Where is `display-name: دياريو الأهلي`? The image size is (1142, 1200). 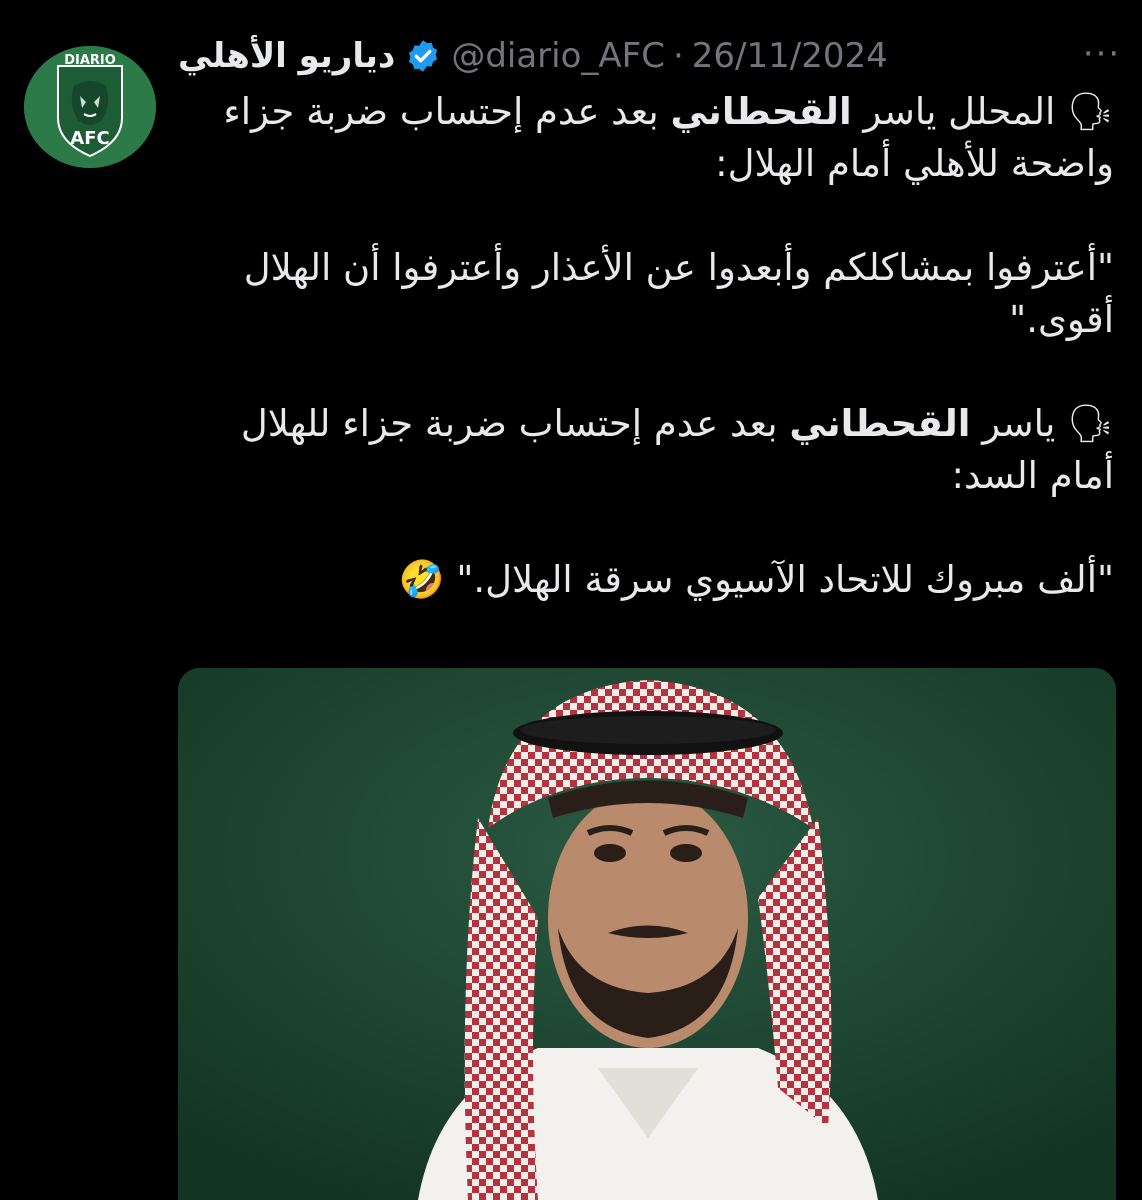
display-name: دياريو الأهلي is located at coordinates (286, 56).